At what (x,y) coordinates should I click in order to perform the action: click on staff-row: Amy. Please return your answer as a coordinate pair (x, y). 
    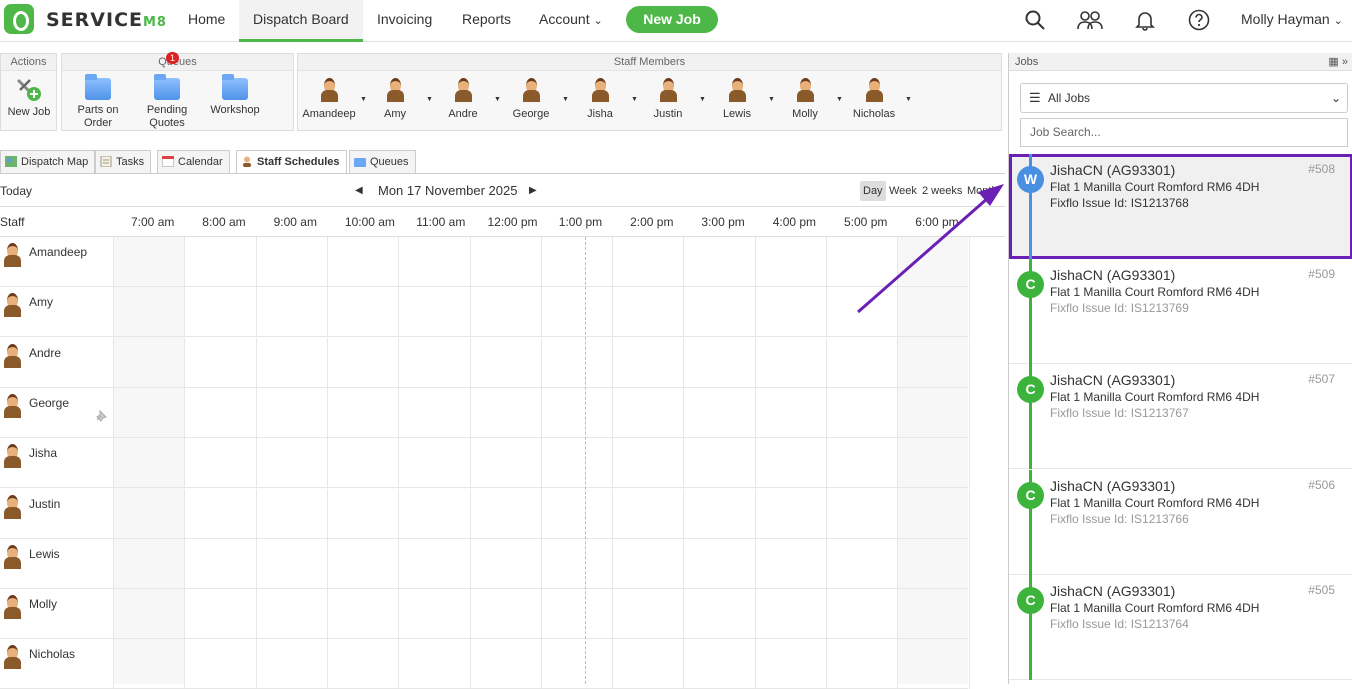
    Looking at the image, I should click on (485, 312).